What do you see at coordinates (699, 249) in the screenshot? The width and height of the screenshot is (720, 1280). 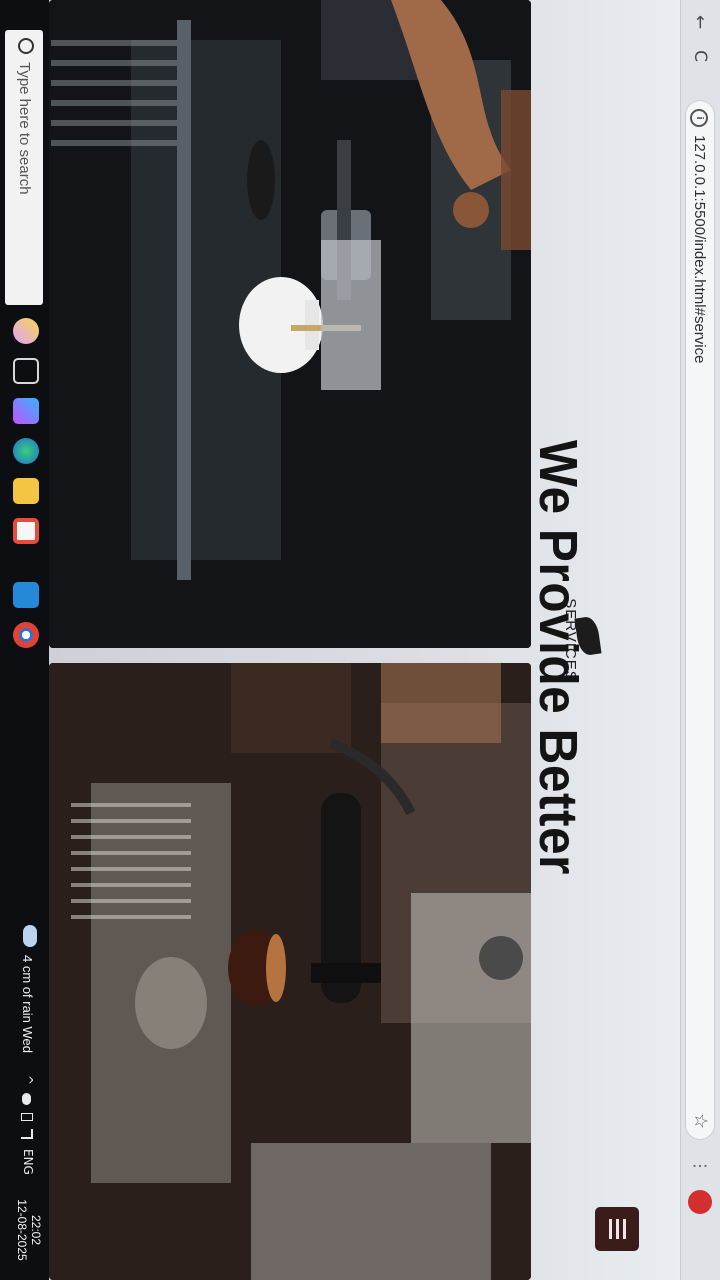 I see `url-text: 127.0.0.1:5500/index.html#service` at bounding box center [699, 249].